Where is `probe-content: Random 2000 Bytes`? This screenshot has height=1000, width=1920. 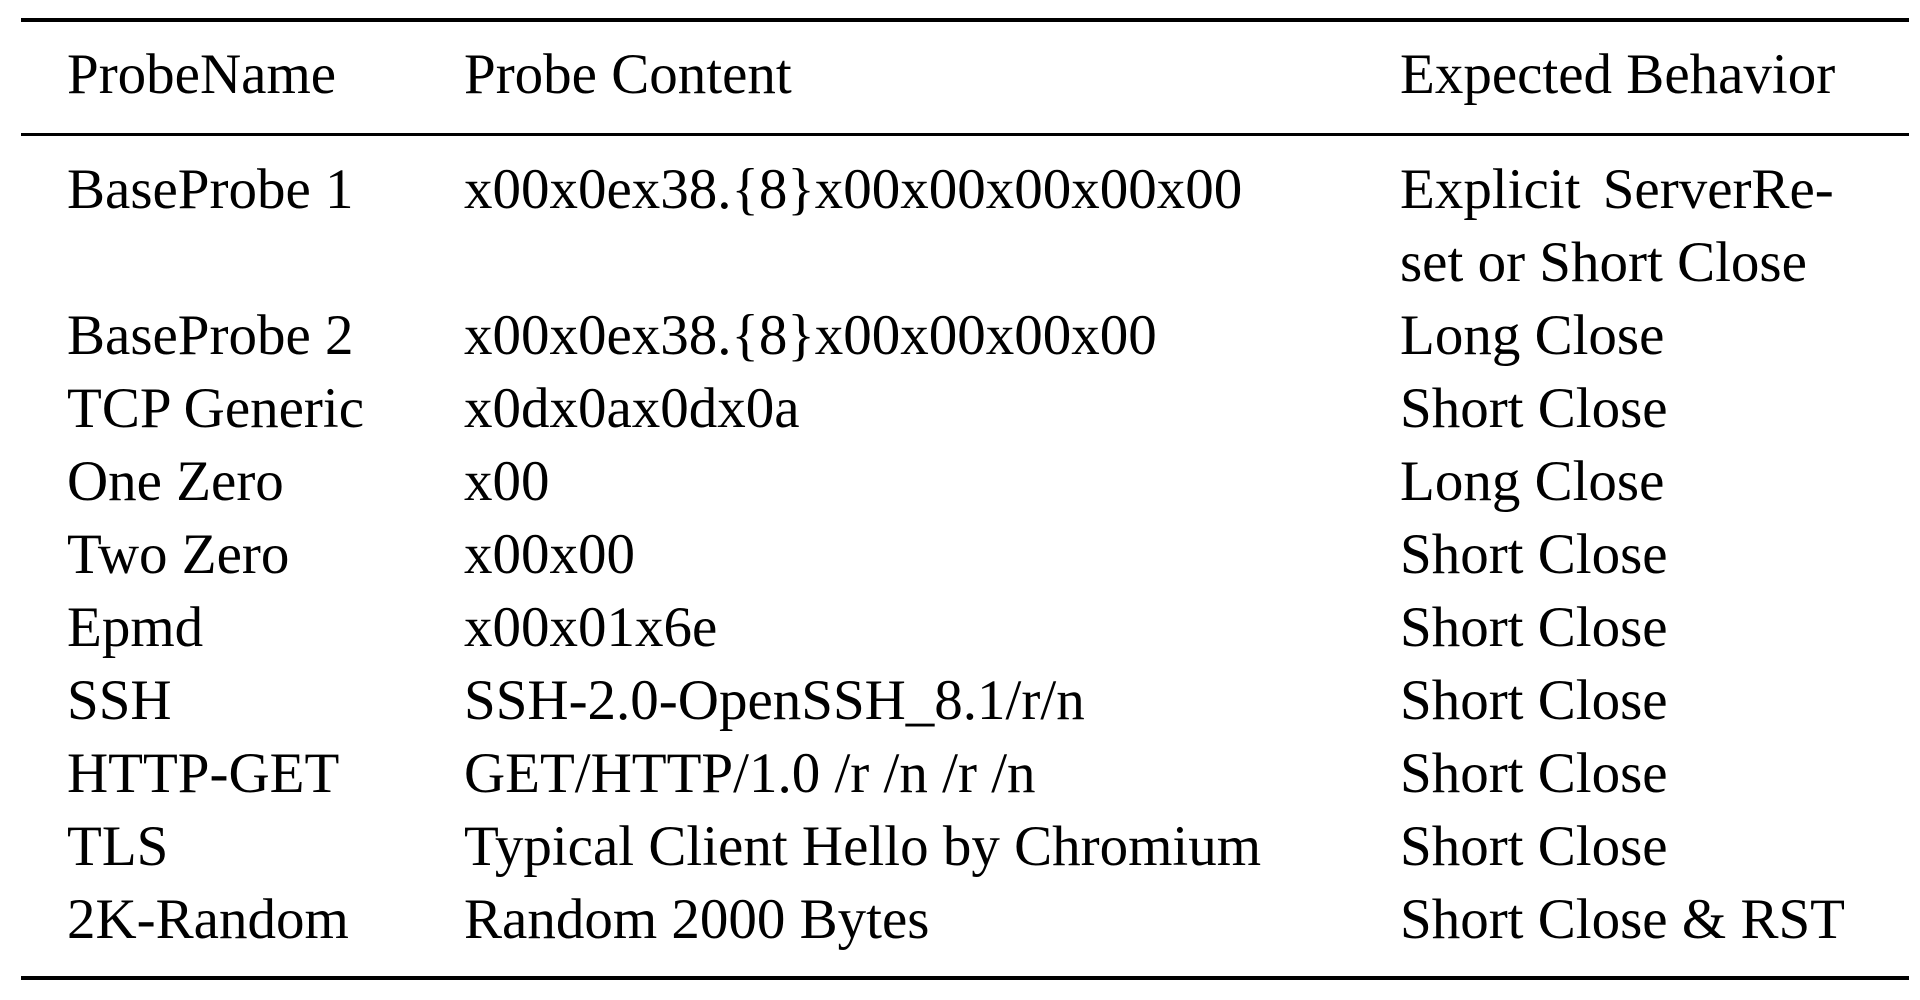
probe-content: Random 2000 Bytes is located at coordinates (697, 919).